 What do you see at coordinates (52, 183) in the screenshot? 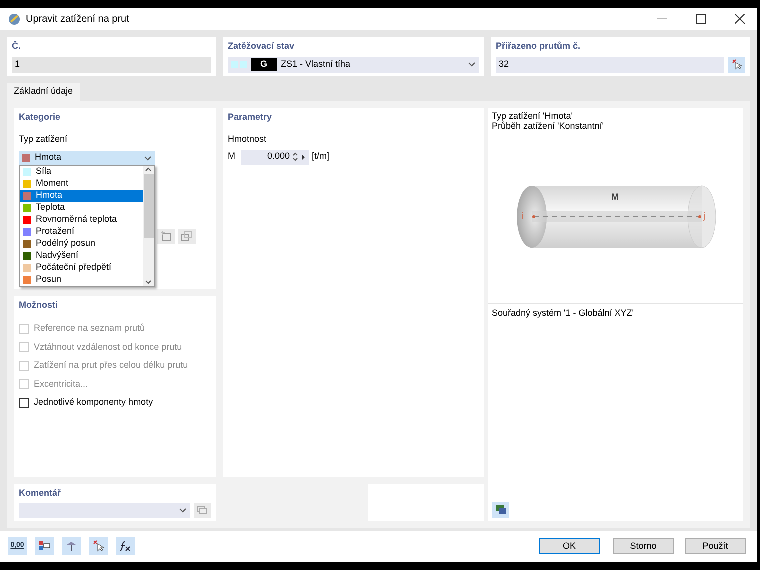
I see `option-label: Moment` at bounding box center [52, 183].